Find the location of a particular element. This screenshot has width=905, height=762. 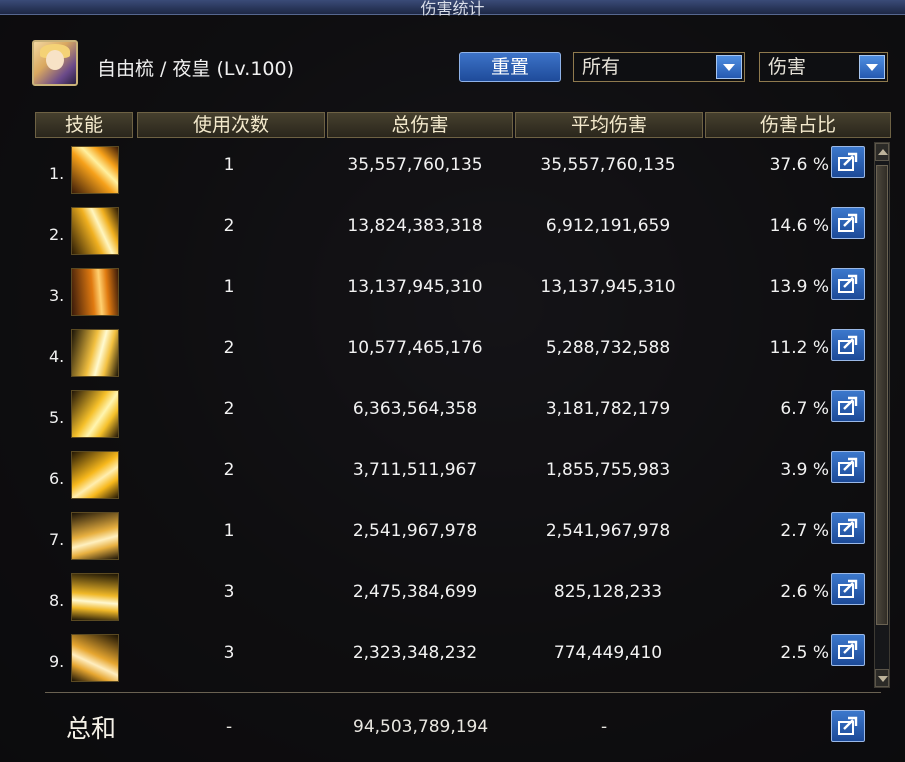

total-damage: 13,137,945,310 is located at coordinates (415, 287).